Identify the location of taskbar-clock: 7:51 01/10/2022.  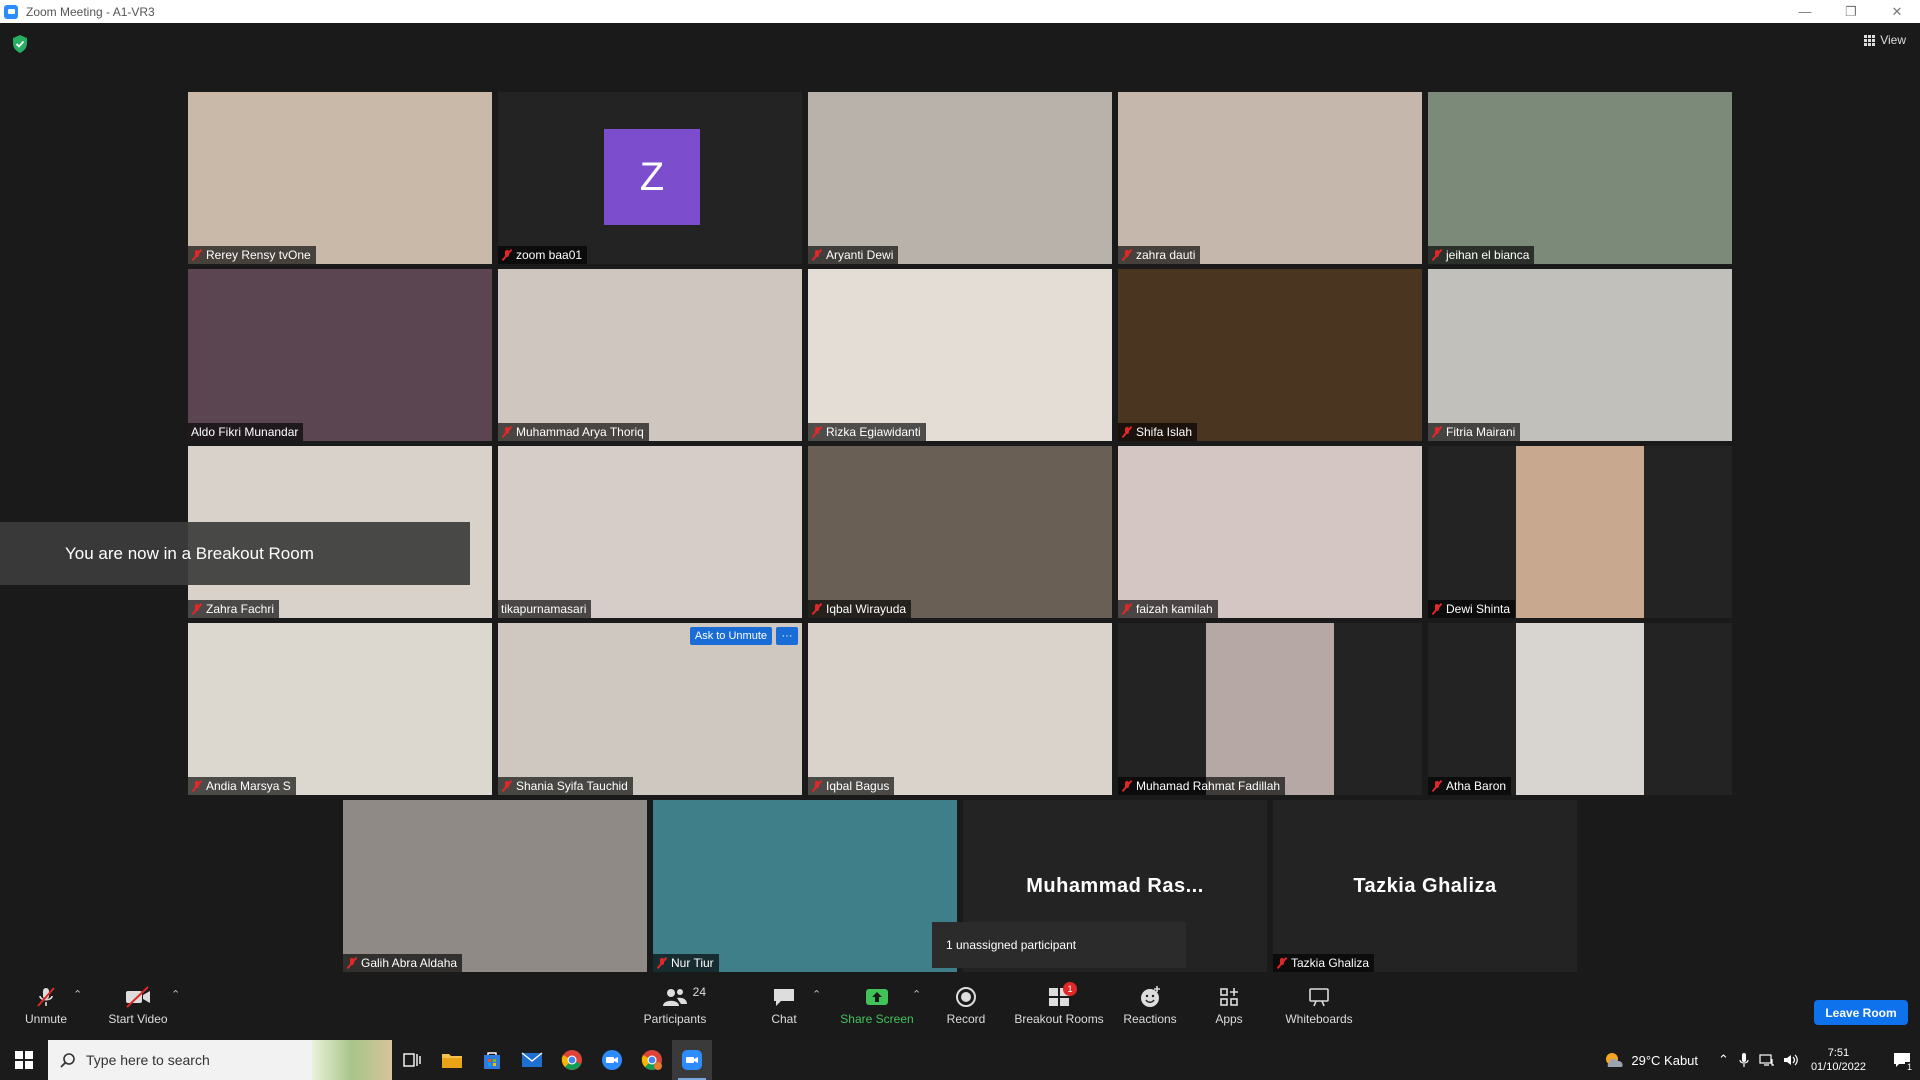
(1838, 1060).